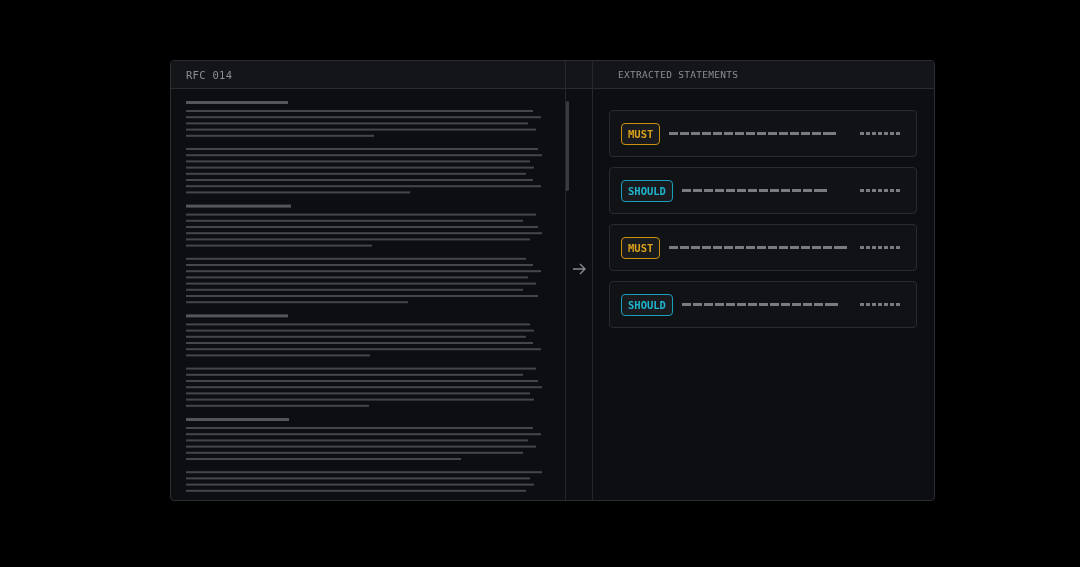 The height and width of the screenshot is (567, 1080). Describe the element at coordinates (678, 74) in the screenshot. I see `panel-title: EXTRACTED STATEMENTS` at that location.